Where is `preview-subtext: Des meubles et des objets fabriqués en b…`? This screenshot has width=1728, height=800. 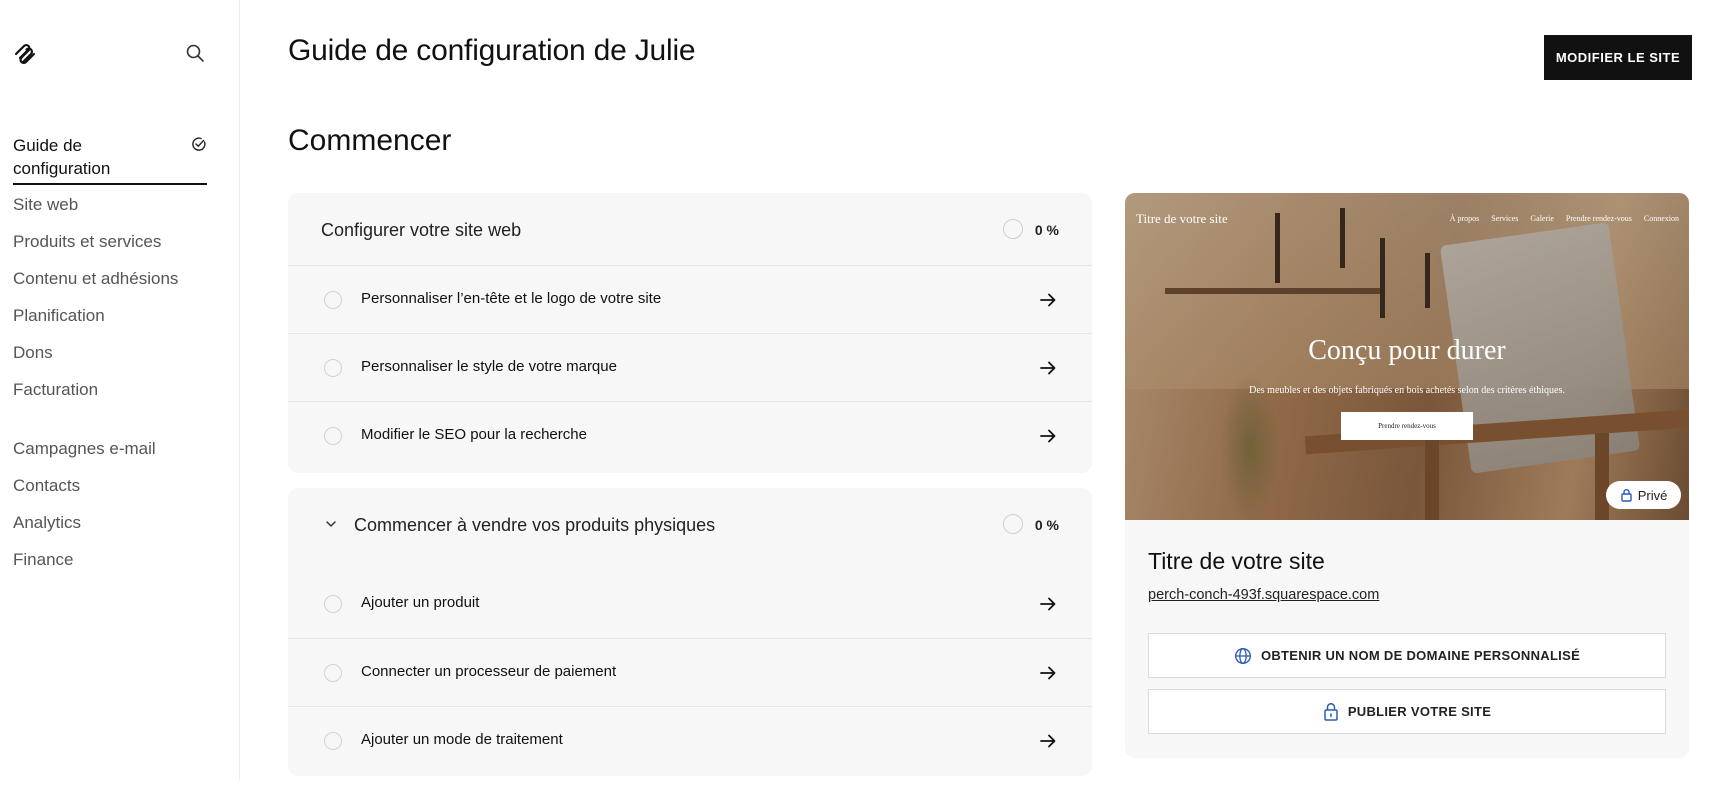 preview-subtext: Des meubles et des objets fabriqués en b… is located at coordinates (1407, 390).